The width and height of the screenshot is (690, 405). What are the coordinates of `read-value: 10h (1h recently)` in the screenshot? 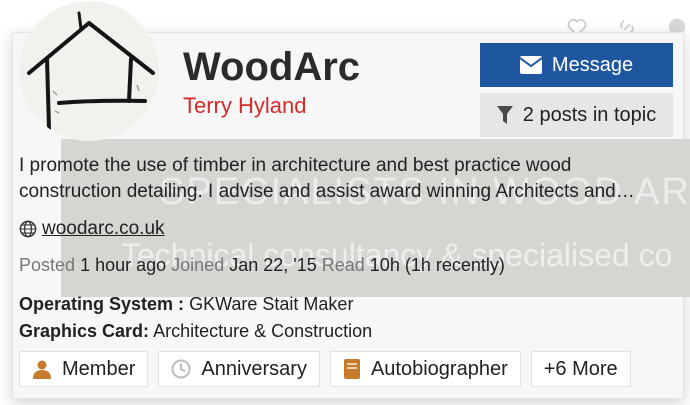 It's located at (437, 265).